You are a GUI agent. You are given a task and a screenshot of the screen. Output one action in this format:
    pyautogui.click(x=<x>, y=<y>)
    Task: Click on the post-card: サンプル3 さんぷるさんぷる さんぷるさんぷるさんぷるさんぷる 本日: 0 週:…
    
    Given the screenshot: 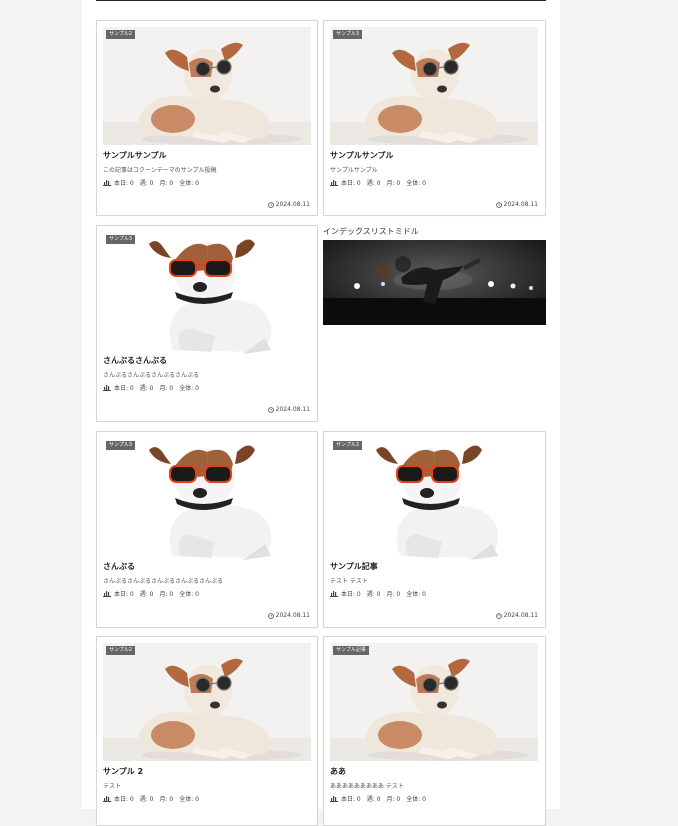 What is the action you would take?
    pyautogui.click(x=207, y=323)
    